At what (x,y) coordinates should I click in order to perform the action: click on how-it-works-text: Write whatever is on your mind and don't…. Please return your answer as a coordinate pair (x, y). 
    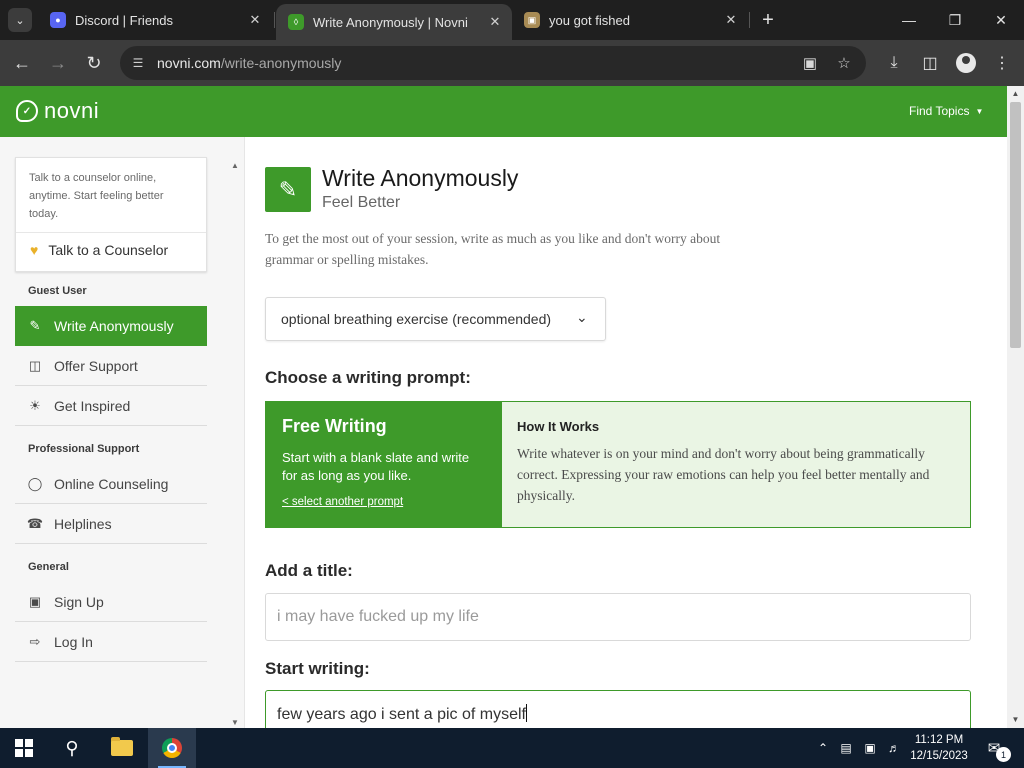
    Looking at the image, I should click on (723, 474).